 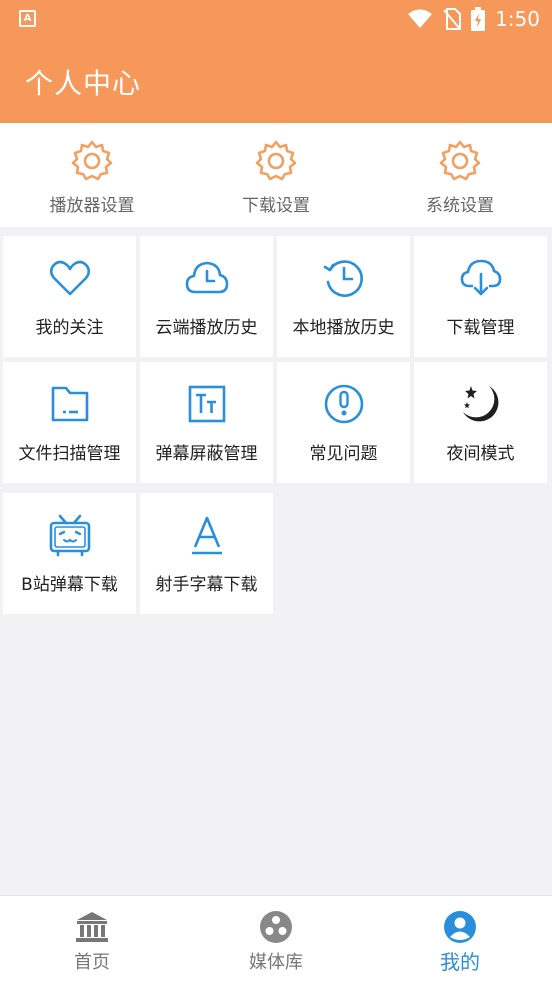 What do you see at coordinates (92, 206) in the screenshot?
I see `player-settings-label: 播放器设置` at bounding box center [92, 206].